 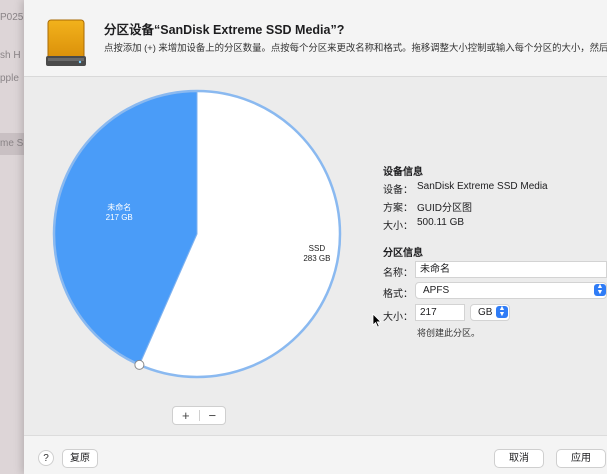 What do you see at coordinates (519, 458) in the screenshot?
I see `cancel-button: 取消` at bounding box center [519, 458].